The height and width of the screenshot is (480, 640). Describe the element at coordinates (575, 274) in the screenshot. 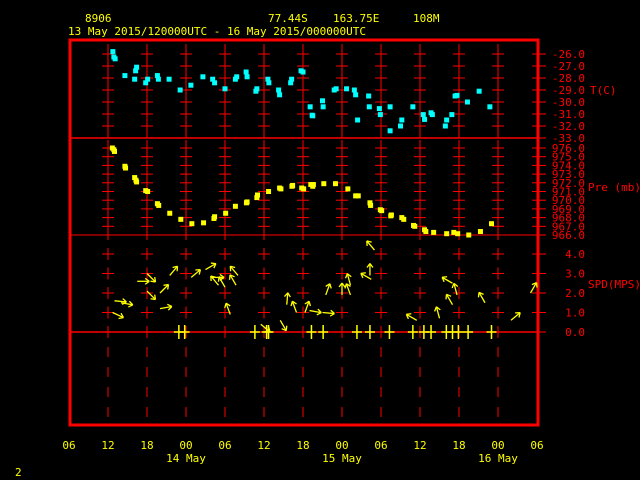

I see `wind-tick-label: 3.0` at that location.